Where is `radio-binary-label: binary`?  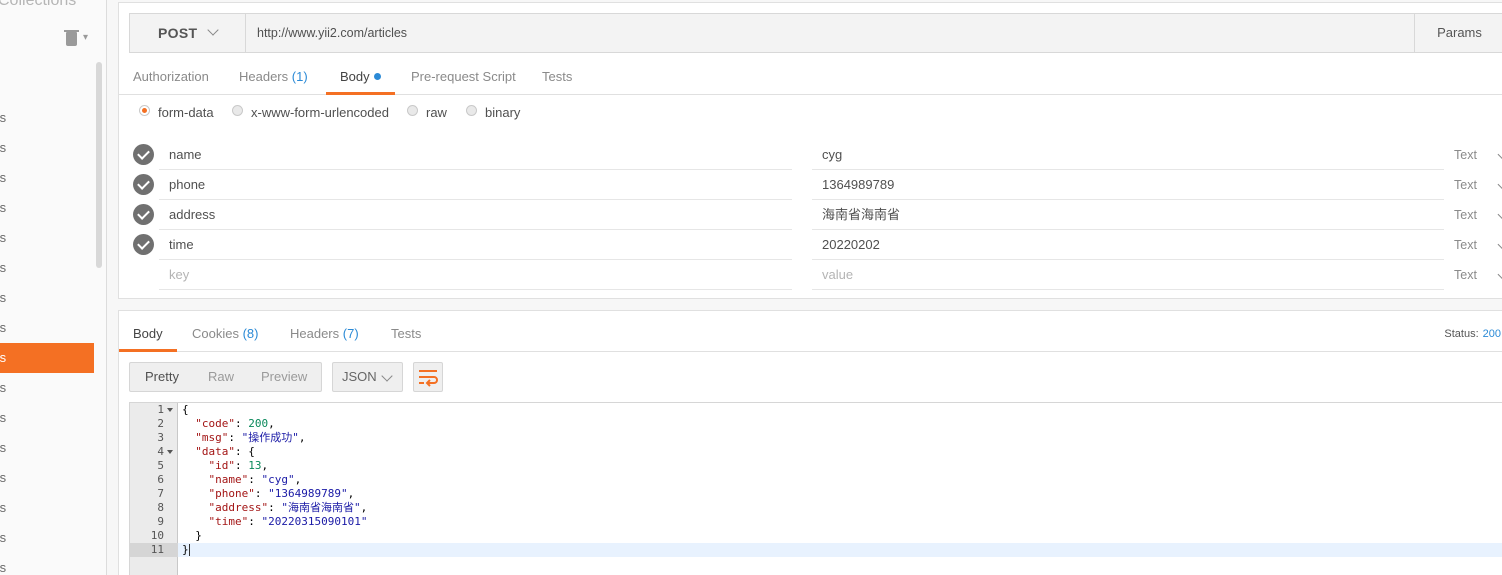 radio-binary-label: binary is located at coordinates (503, 112).